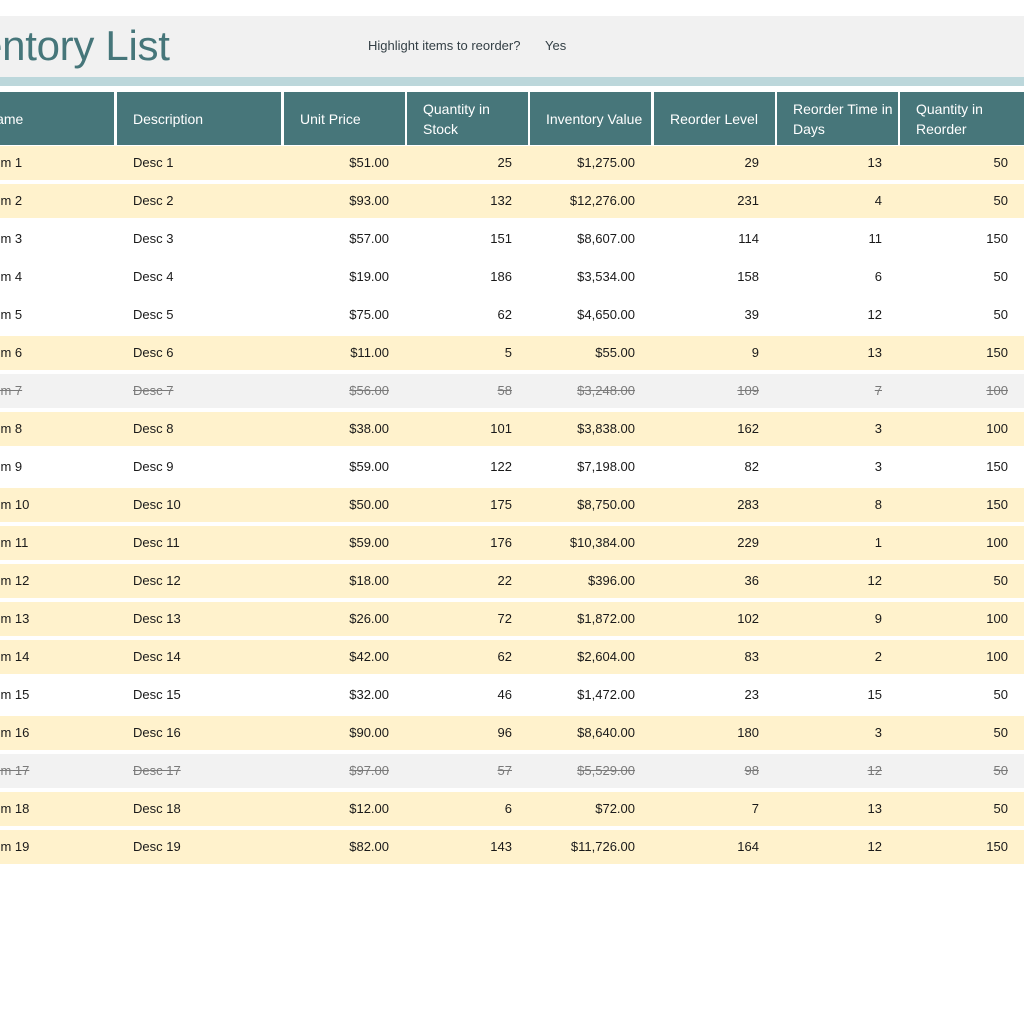 This screenshot has width=1024, height=1024. What do you see at coordinates (590, 277) in the screenshot?
I see `cell-inventory-value: $3,534.00` at bounding box center [590, 277].